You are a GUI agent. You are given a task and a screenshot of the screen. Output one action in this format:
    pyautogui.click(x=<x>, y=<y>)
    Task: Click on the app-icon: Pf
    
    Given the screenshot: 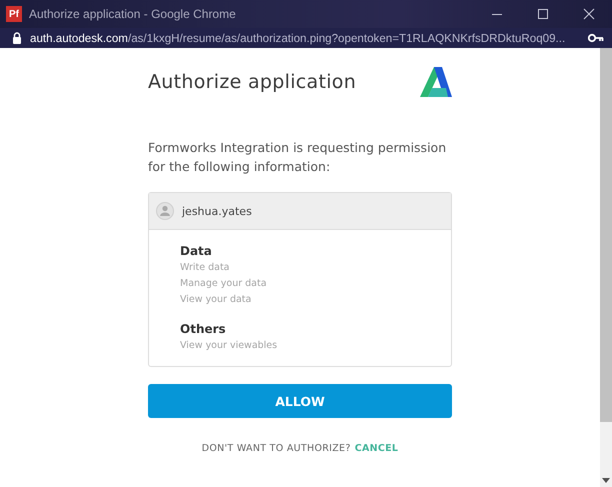 What is the action you would take?
    pyautogui.click(x=14, y=14)
    